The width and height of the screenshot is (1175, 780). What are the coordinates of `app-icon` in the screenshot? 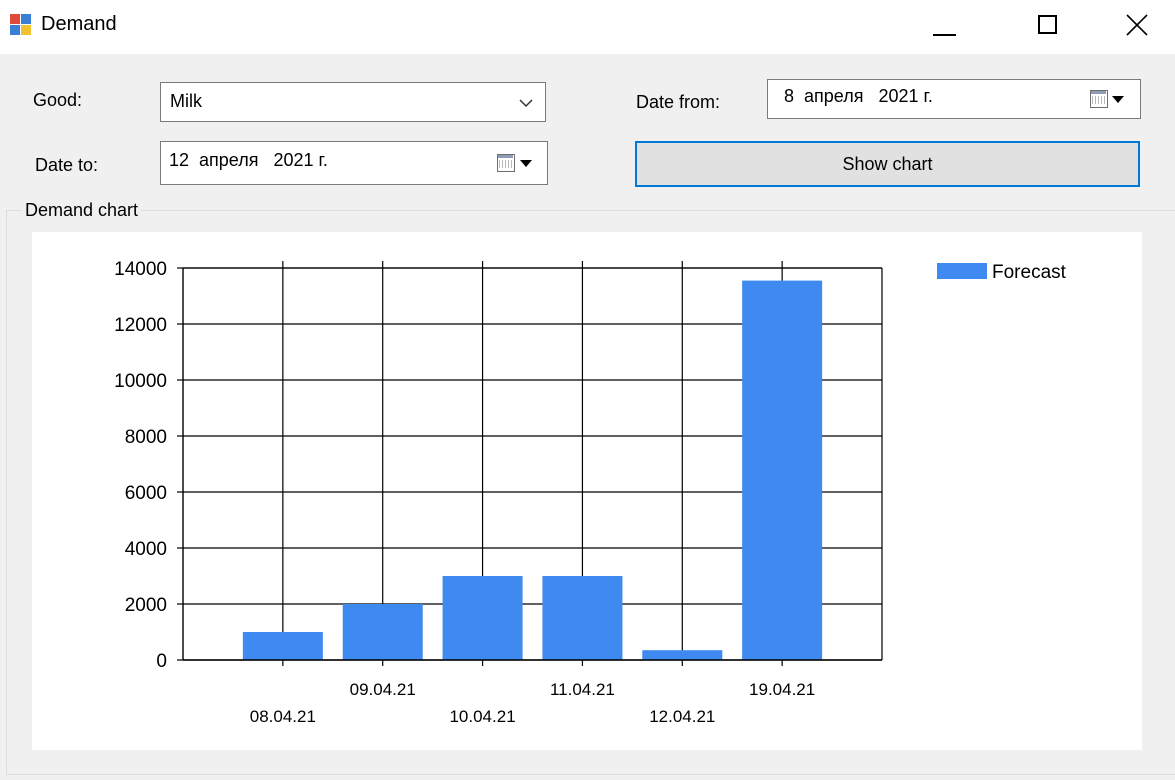 It's located at (21, 25).